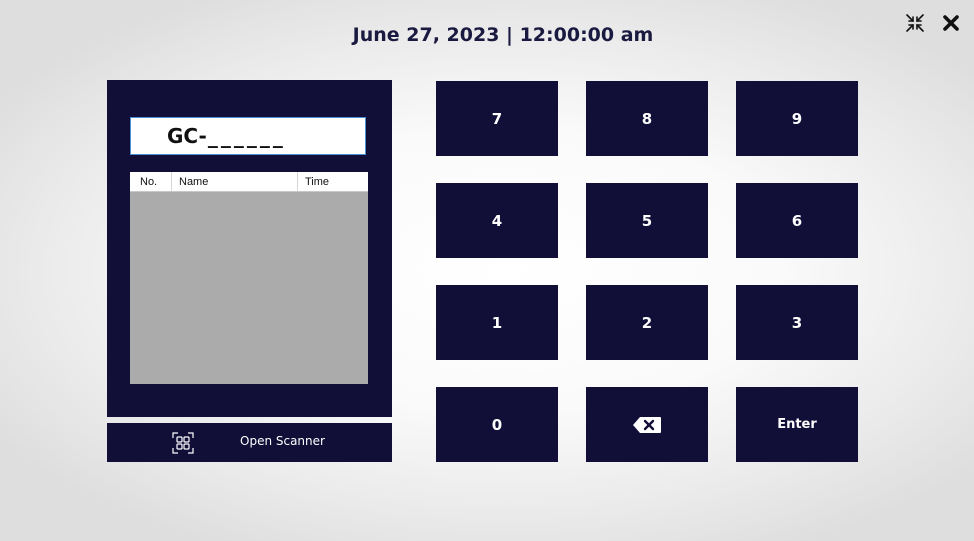  Describe the element at coordinates (647, 322) in the screenshot. I see `key-2: 2` at that location.